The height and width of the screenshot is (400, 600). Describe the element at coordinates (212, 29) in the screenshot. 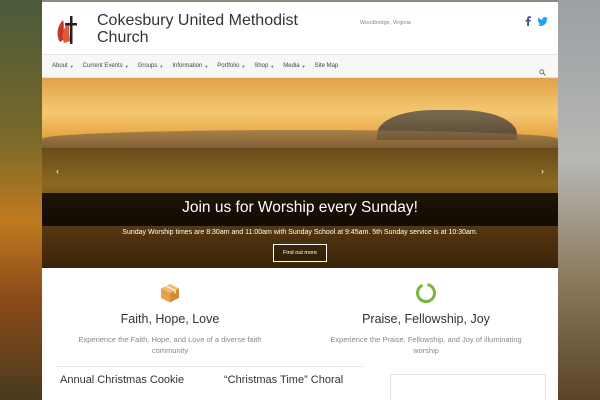

I see `site-title: Cokesbury United Methodist Church` at that location.